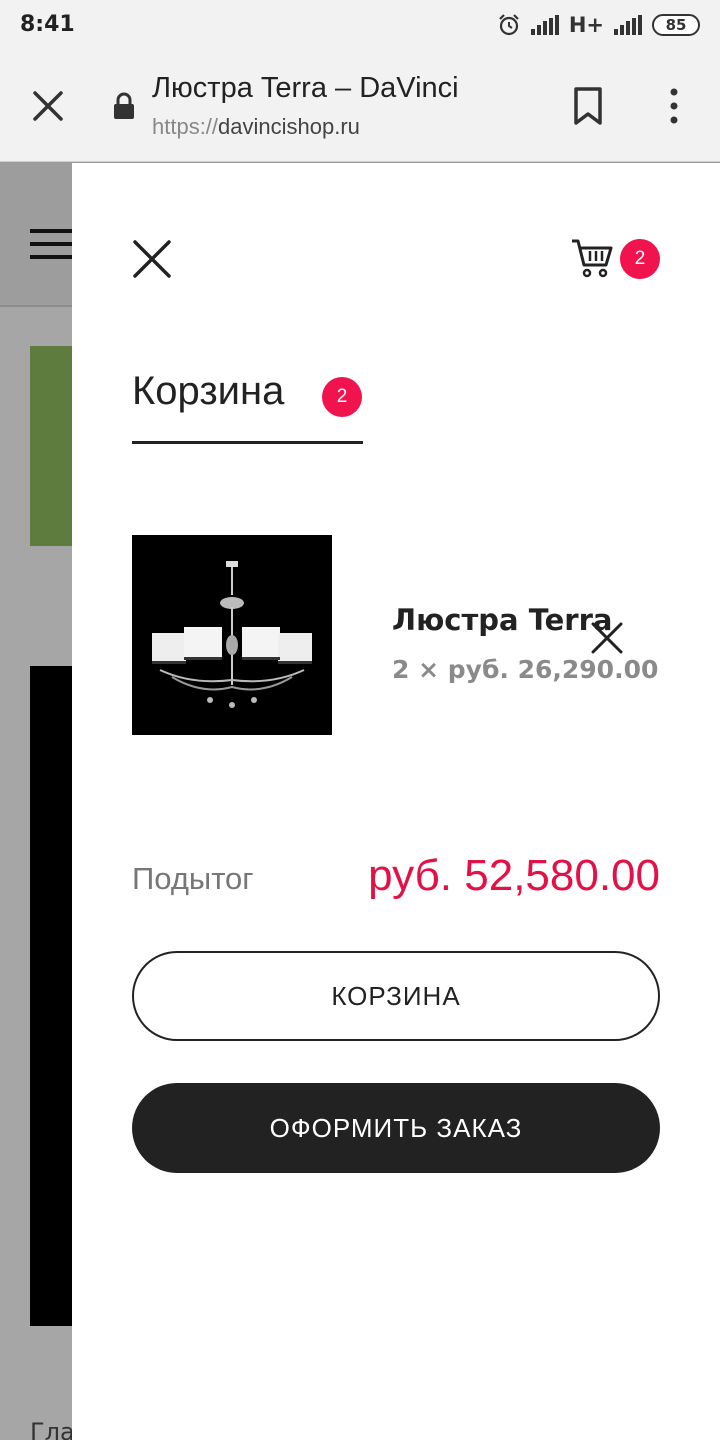 The image size is (720, 1440). What do you see at coordinates (289, 126) in the screenshot?
I see `url-domain: davincishop.ru` at bounding box center [289, 126].